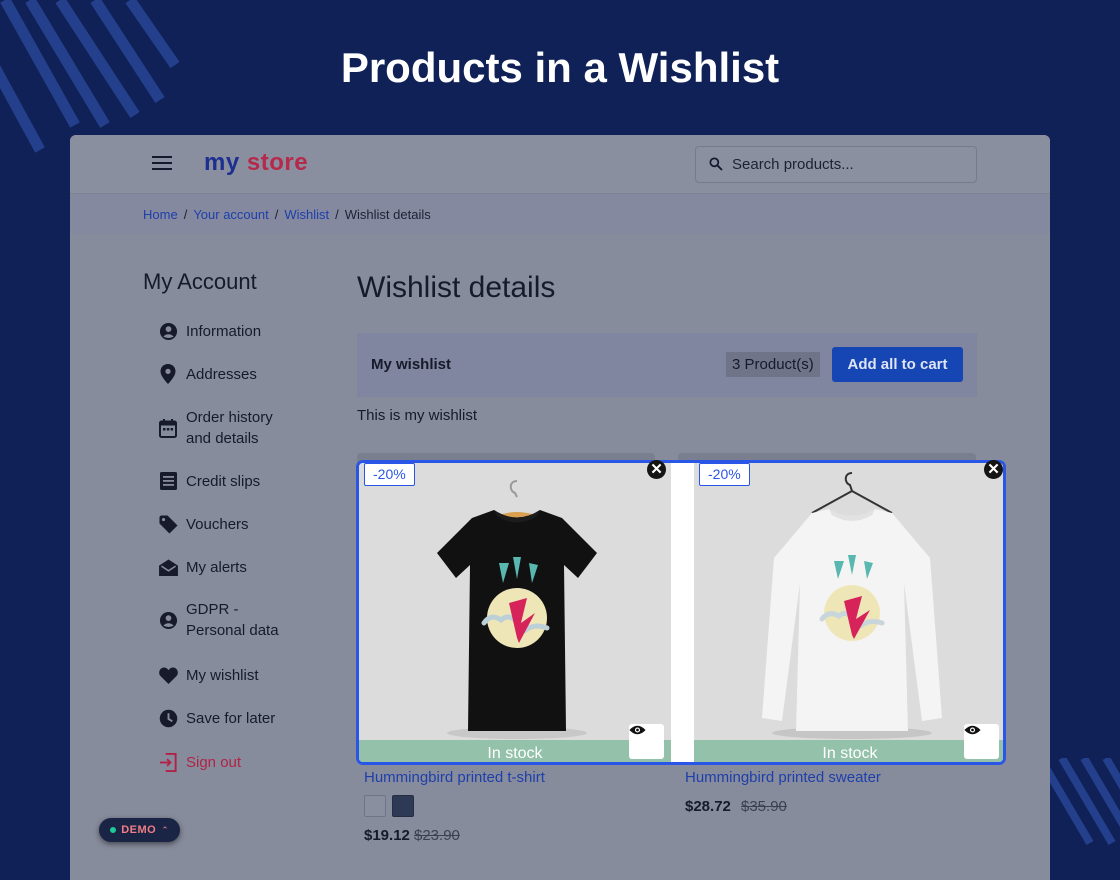  I want to click on breadcrumb-current: Wishlist details, so click(387, 214).